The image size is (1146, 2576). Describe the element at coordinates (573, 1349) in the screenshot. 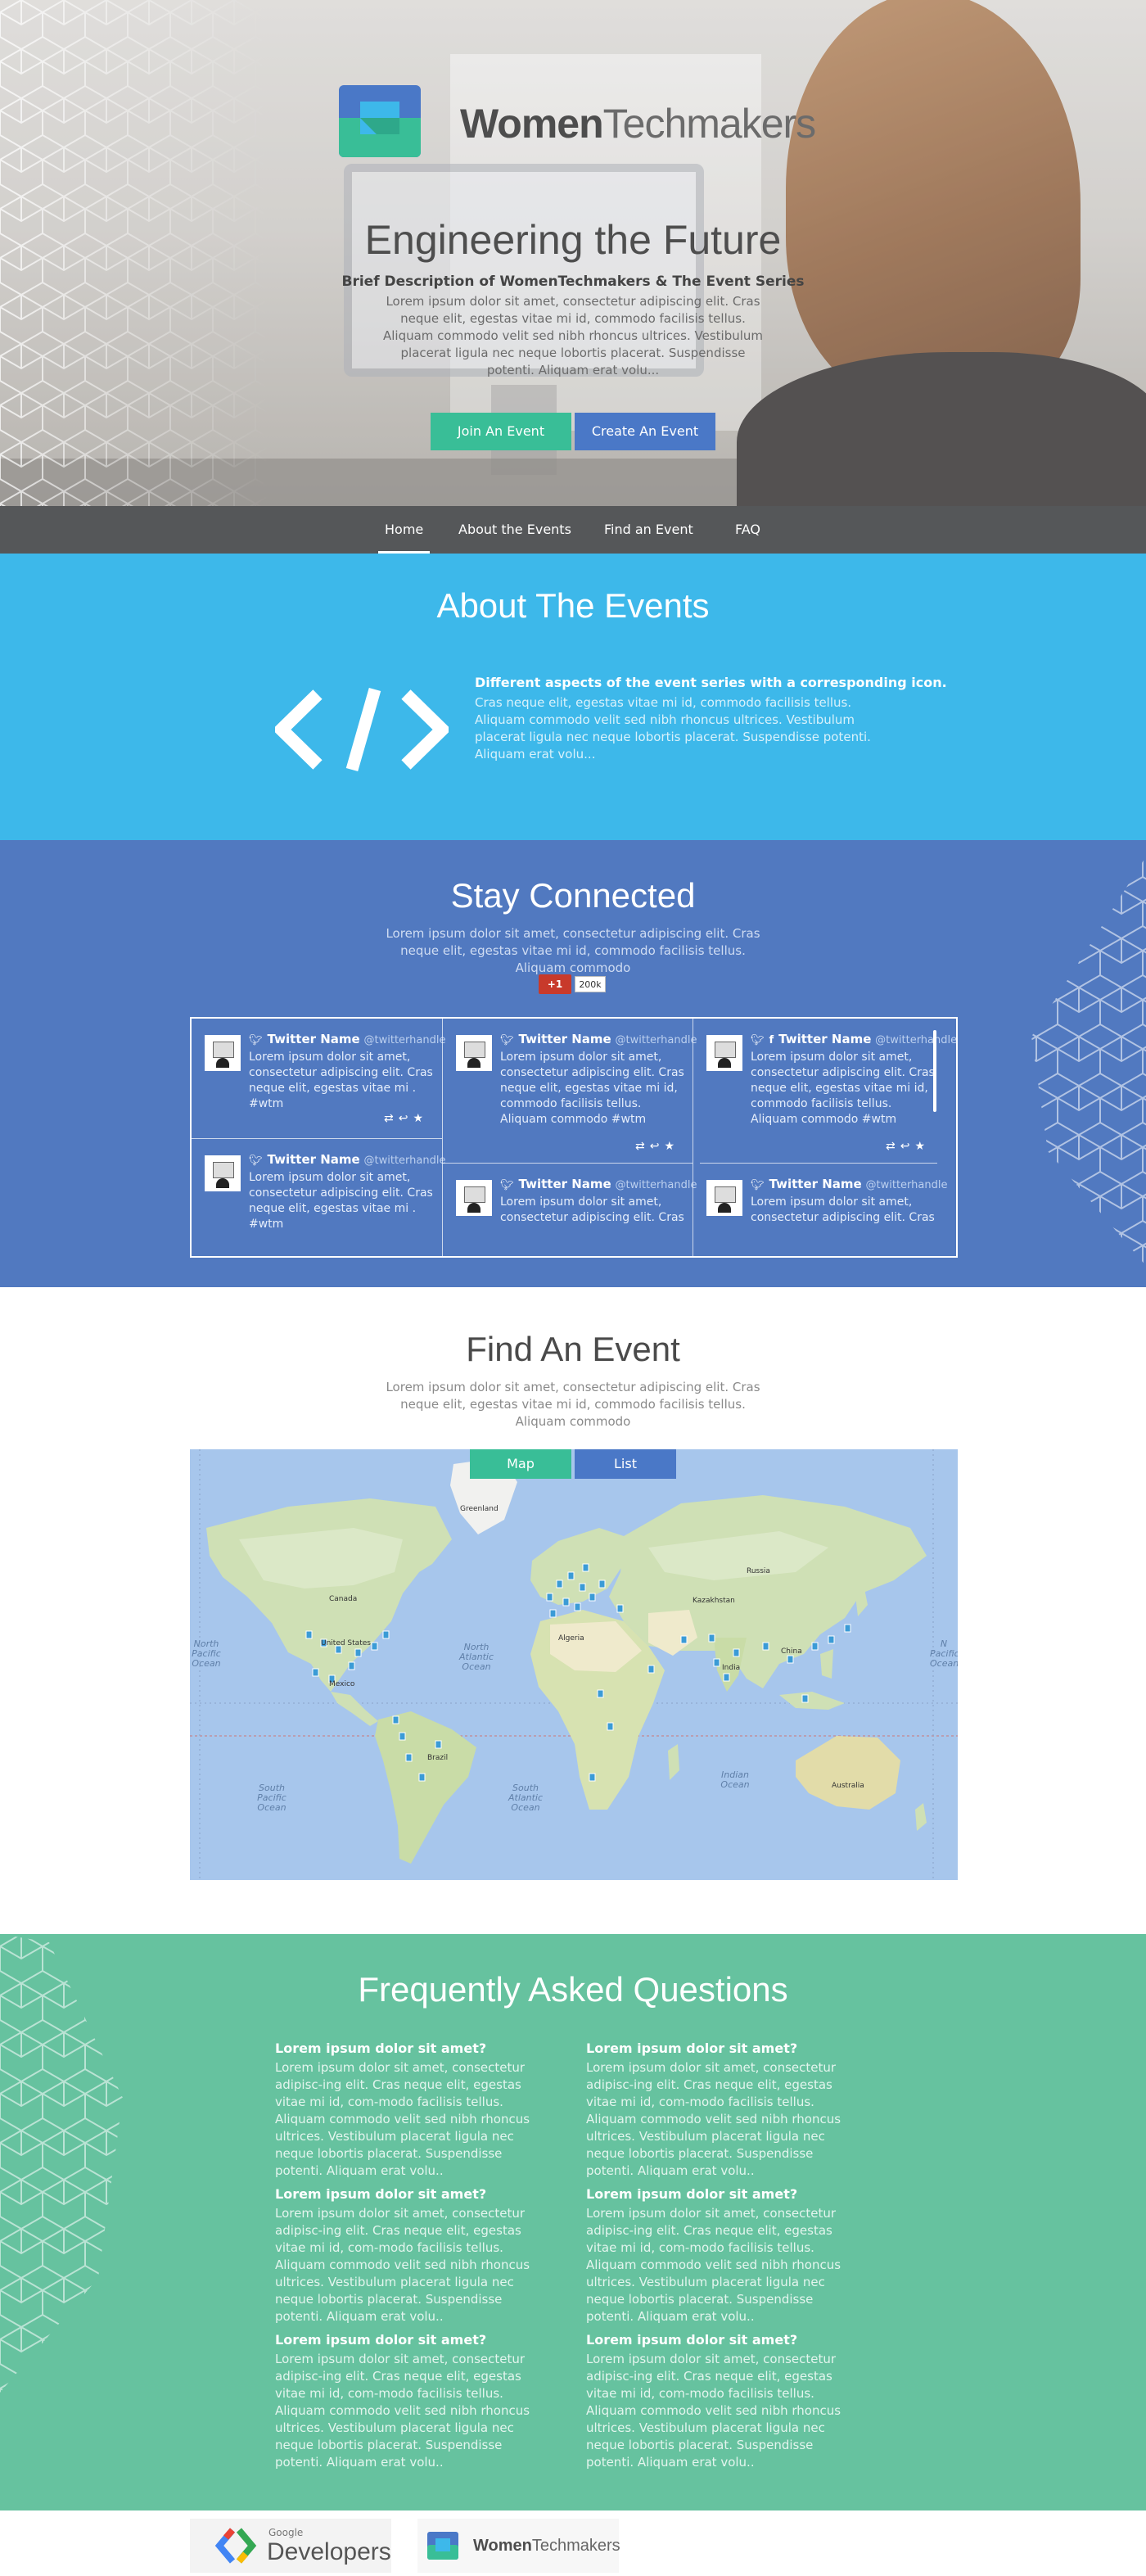

I see `find-title: Find An Event` at that location.